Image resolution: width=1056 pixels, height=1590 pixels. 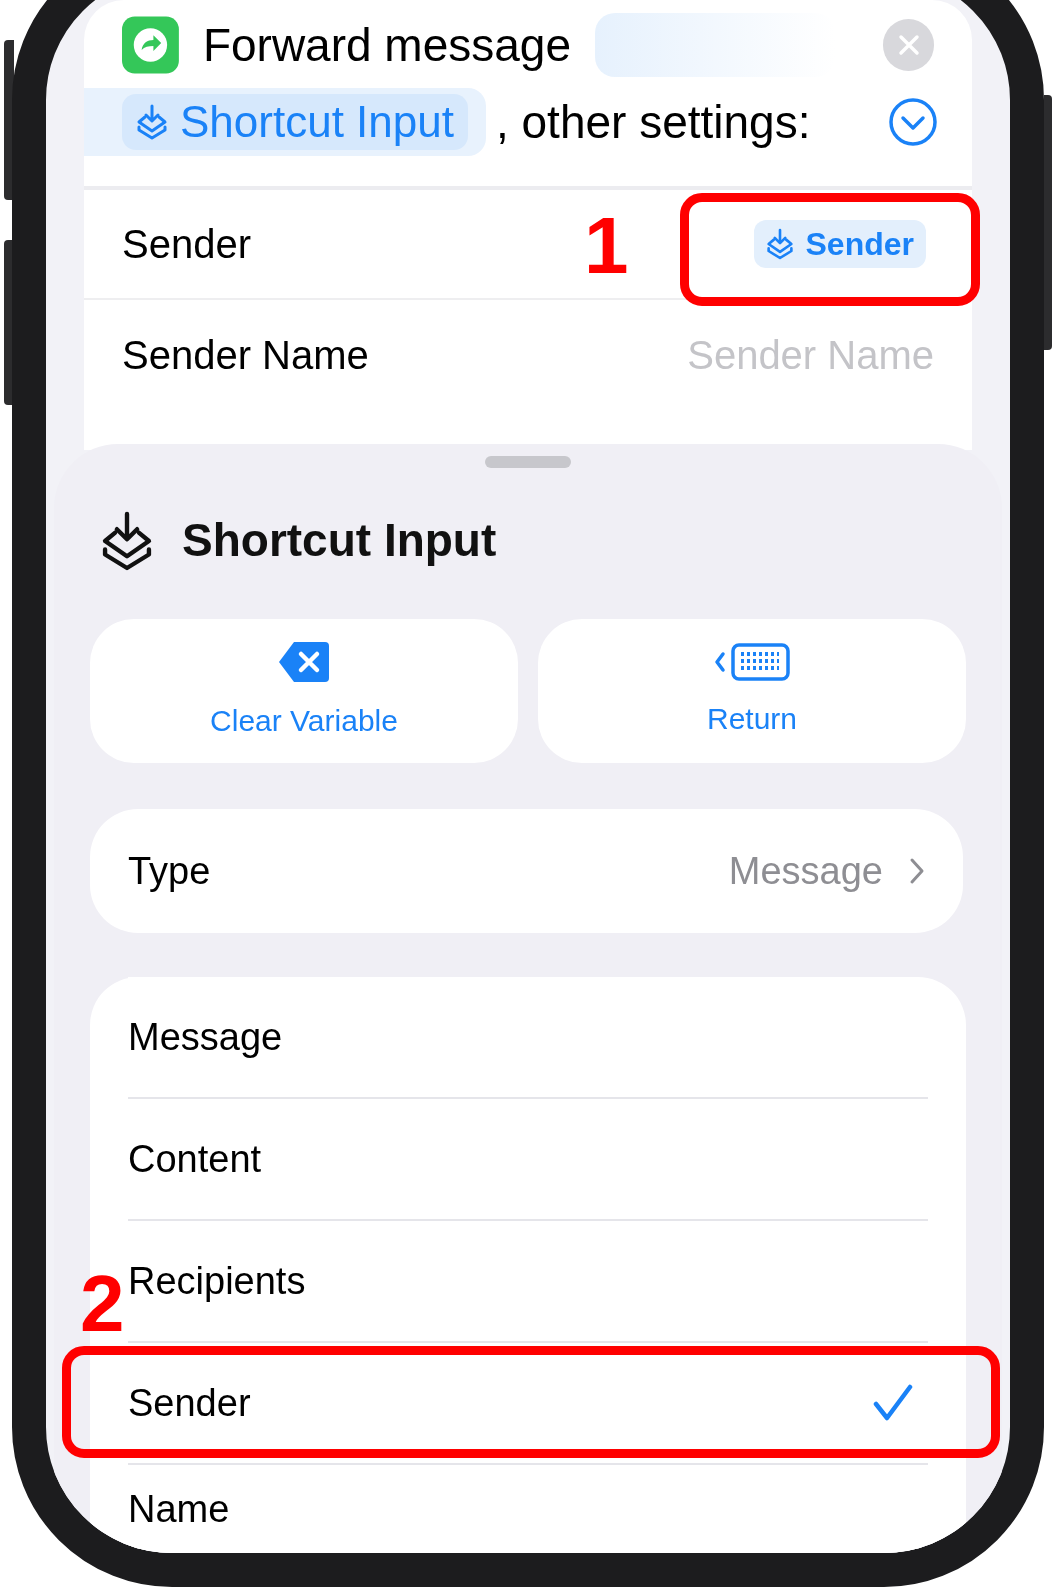 What do you see at coordinates (186, 244) in the screenshot?
I see `field-label: Sender` at bounding box center [186, 244].